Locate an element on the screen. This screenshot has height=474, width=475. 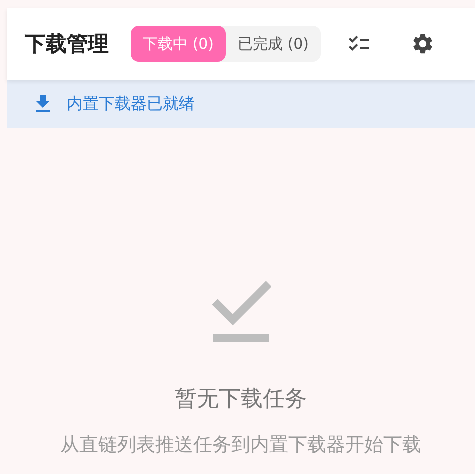
page-title: 下载管理 is located at coordinates (67, 44).